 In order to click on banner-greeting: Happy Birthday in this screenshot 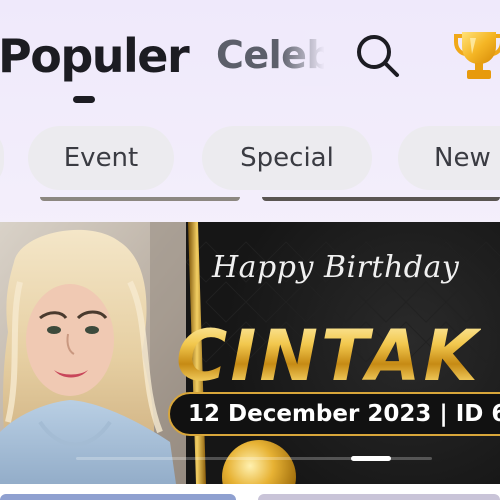, I will do `click(336, 267)`.